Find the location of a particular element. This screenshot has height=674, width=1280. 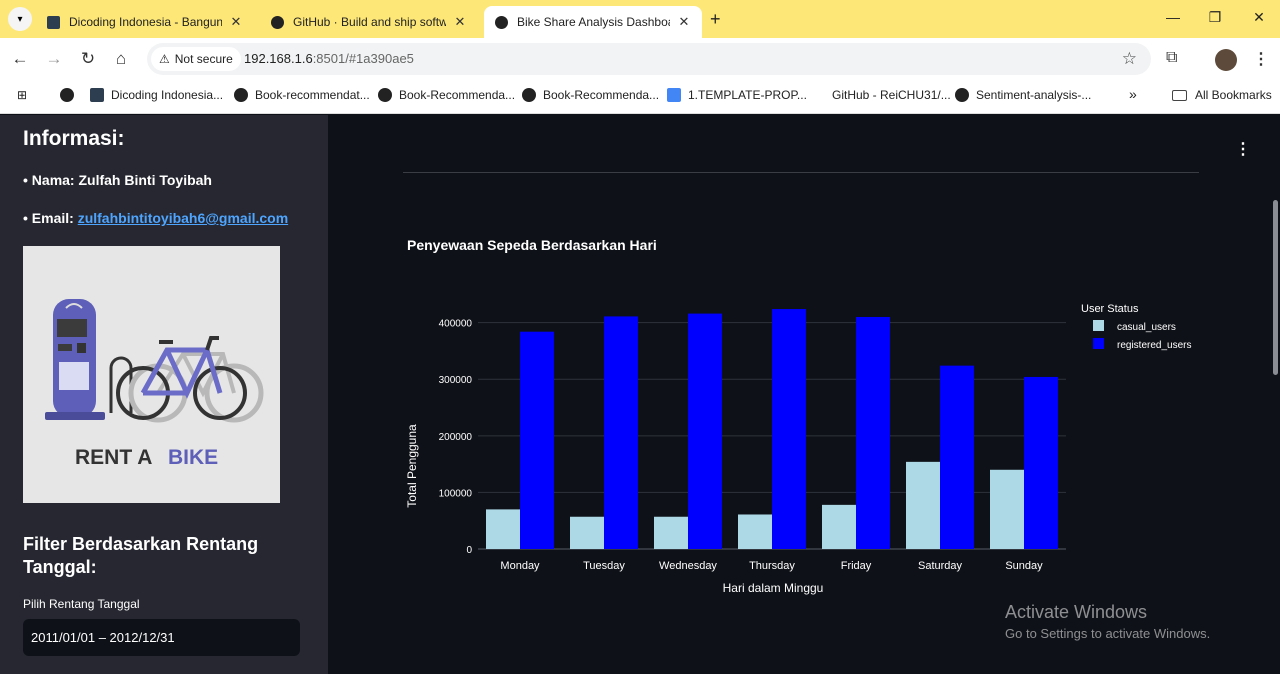

y-axis-label: Total Pengguna is located at coordinates (412, 466).